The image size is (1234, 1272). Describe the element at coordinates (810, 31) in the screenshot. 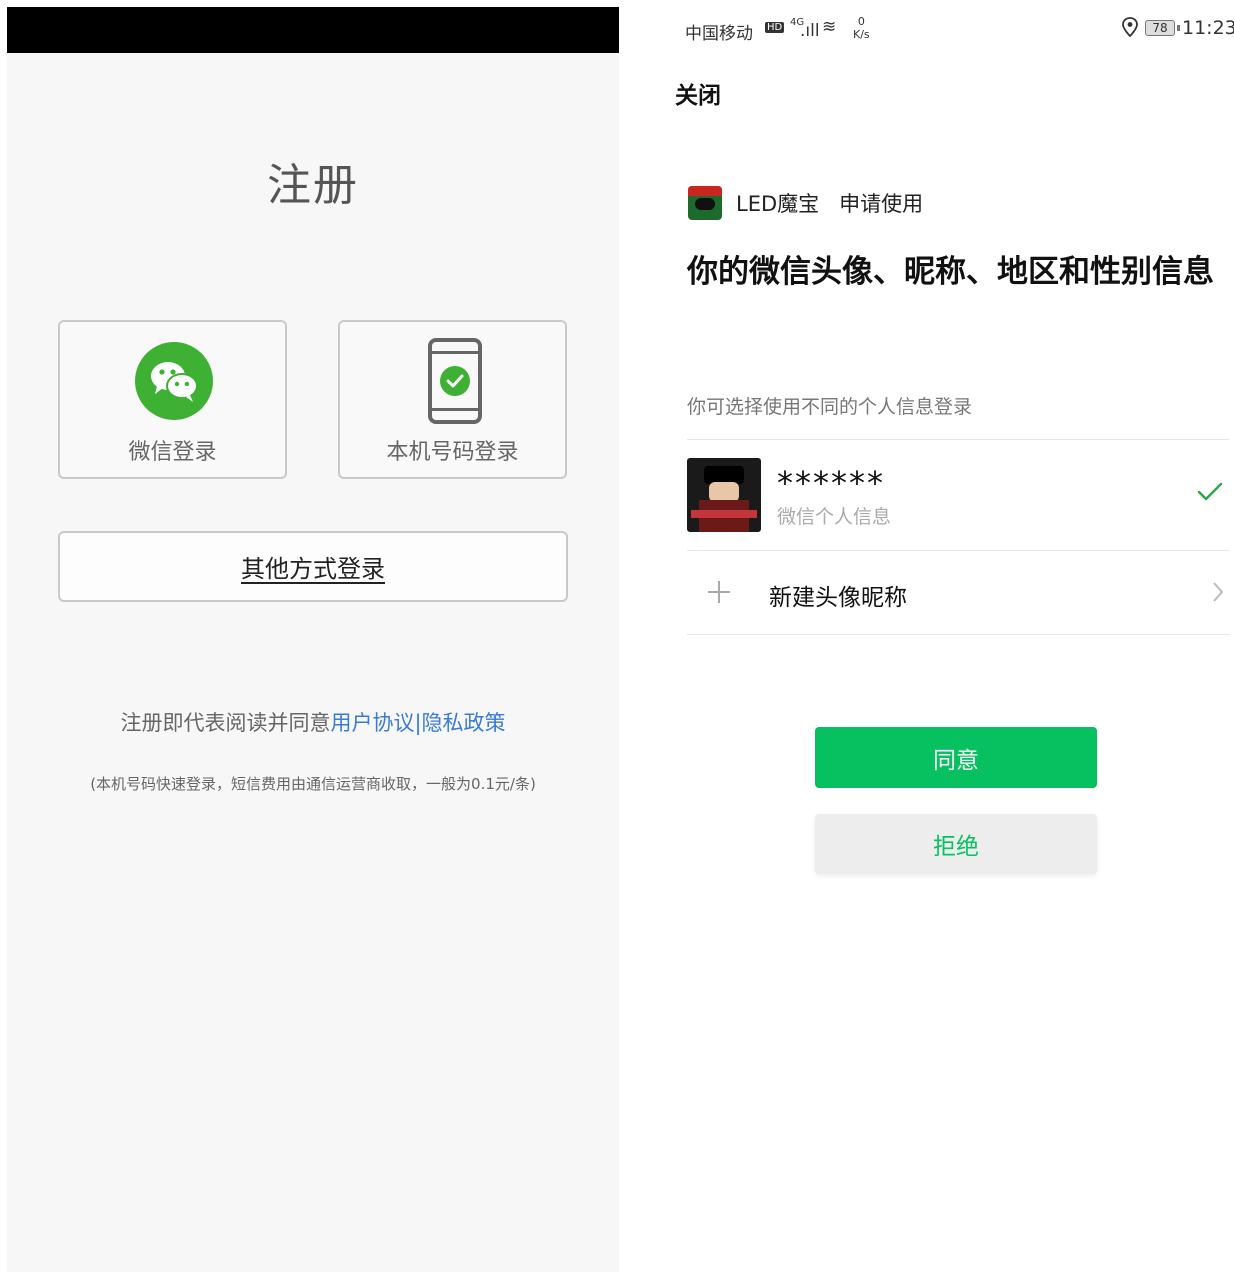

I see `signal-icon: .ıll` at that location.